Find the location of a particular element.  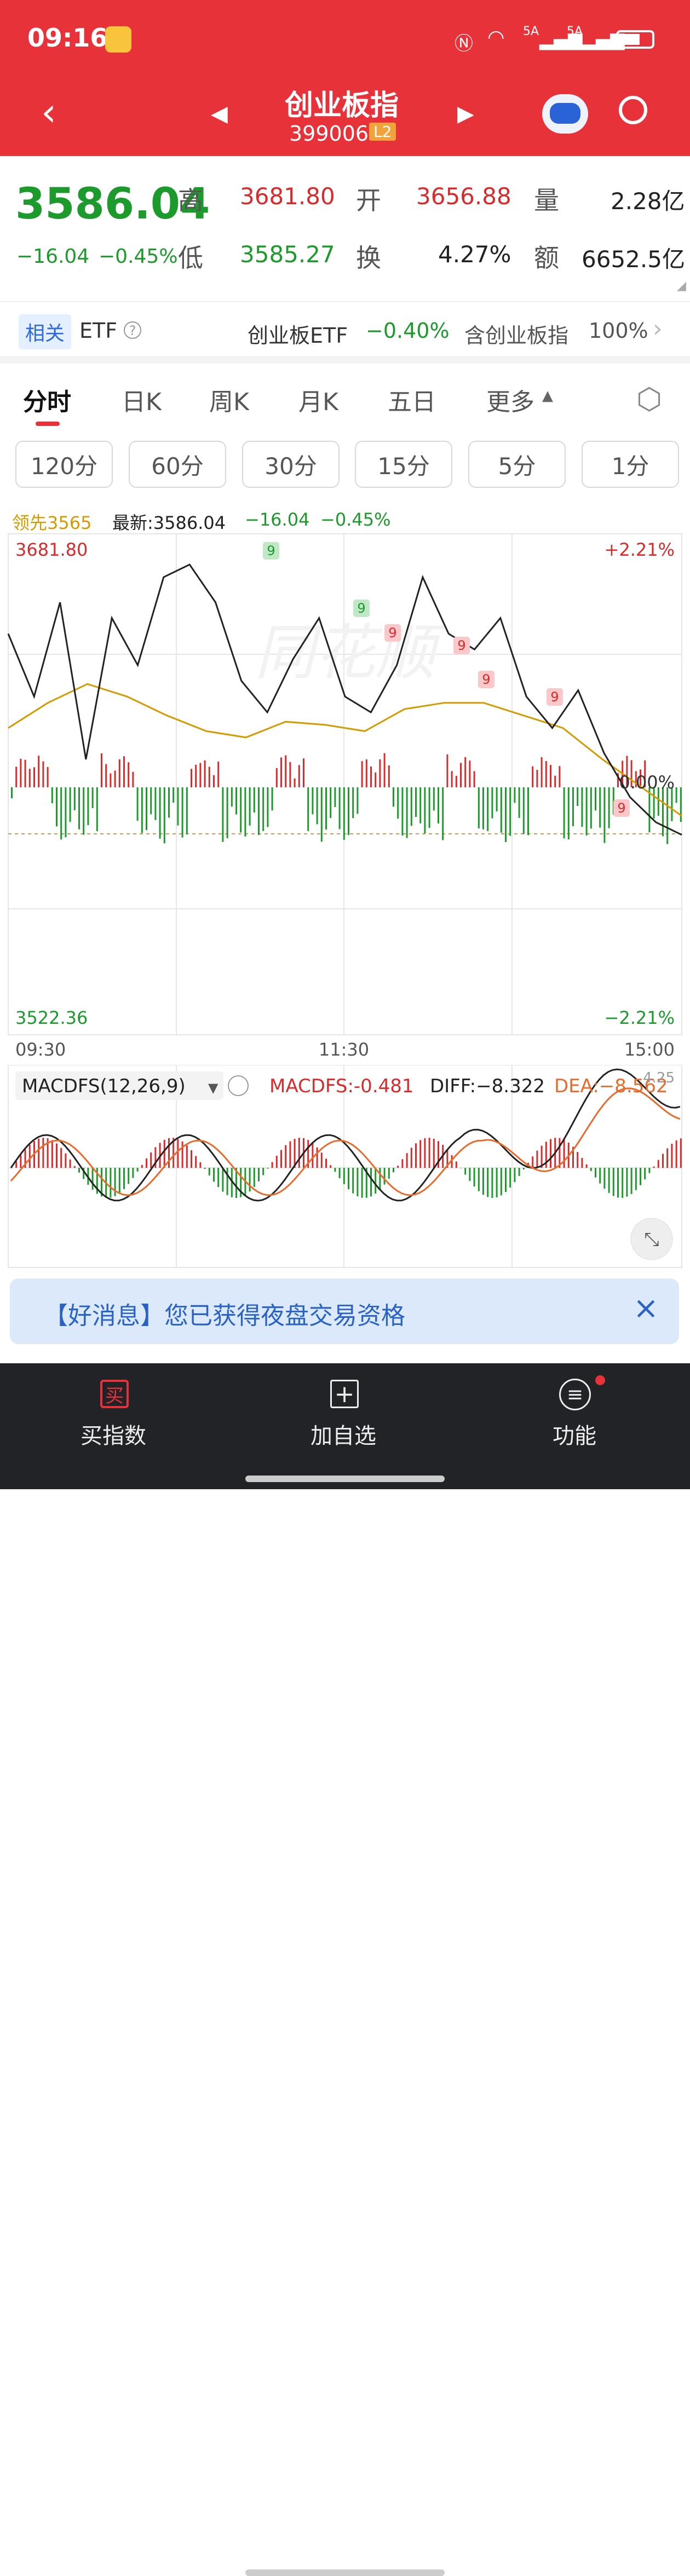

notification-dot is located at coordinates (600, 1380).